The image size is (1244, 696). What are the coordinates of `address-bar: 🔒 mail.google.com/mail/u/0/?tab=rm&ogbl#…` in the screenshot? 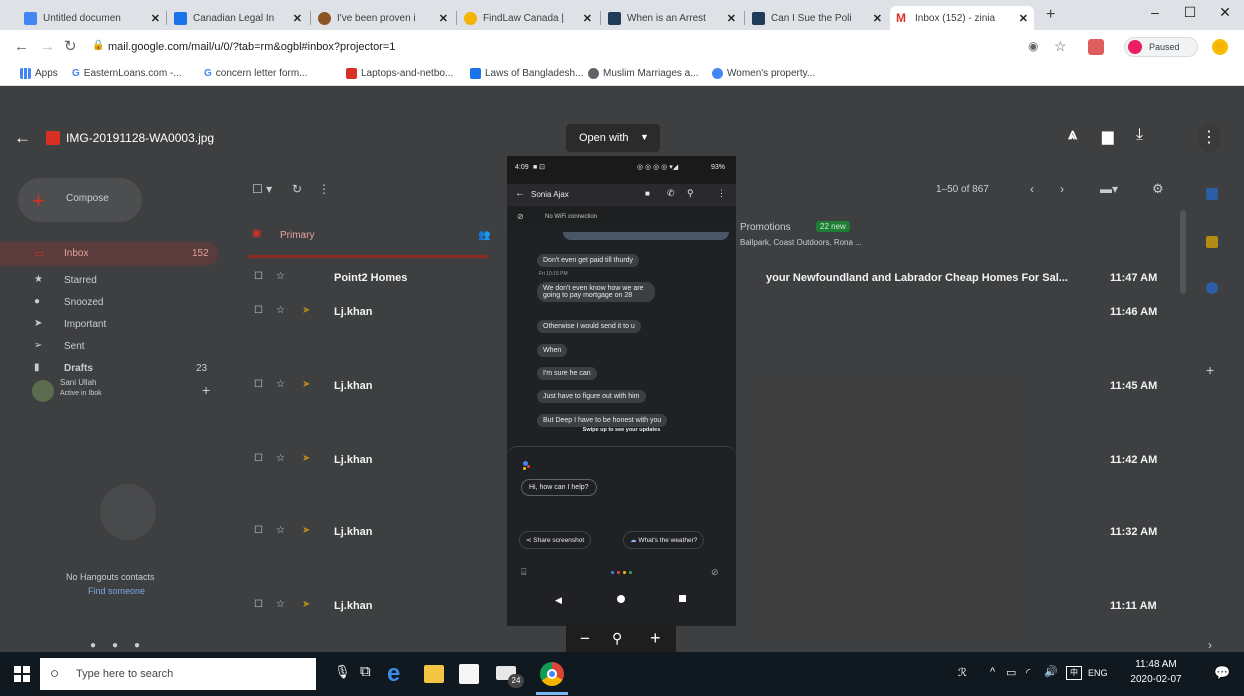 It's located at (553, 47).